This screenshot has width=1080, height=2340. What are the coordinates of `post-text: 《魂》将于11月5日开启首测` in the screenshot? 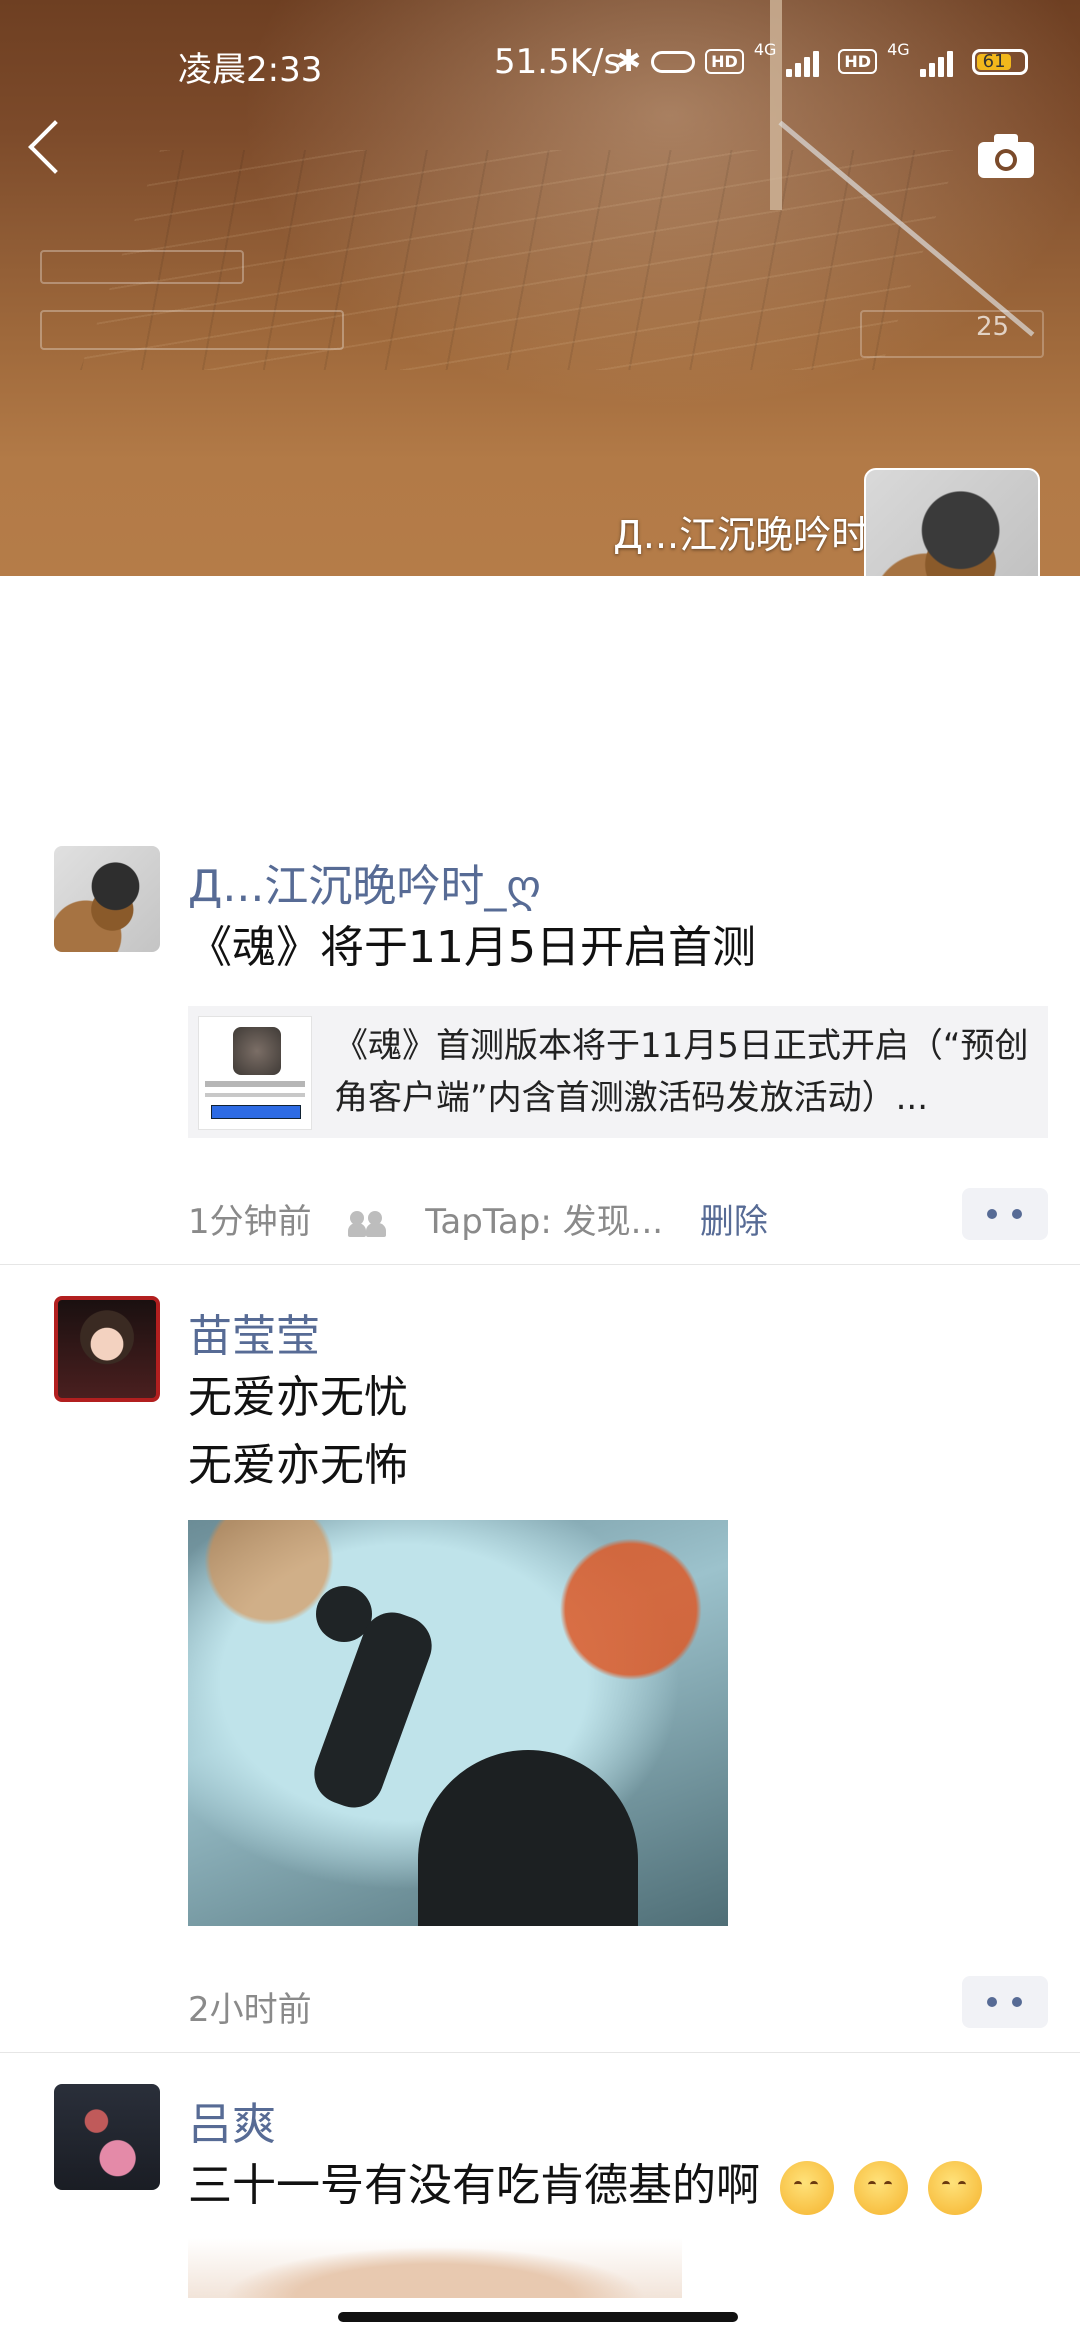 It's located at (472, 947).